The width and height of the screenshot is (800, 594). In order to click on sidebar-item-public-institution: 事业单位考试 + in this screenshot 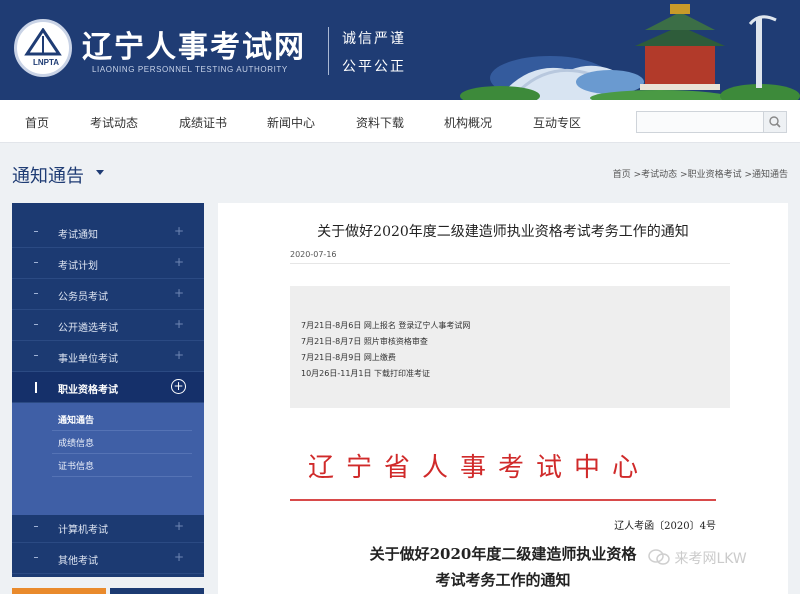, I will do `click(108, 356)`.